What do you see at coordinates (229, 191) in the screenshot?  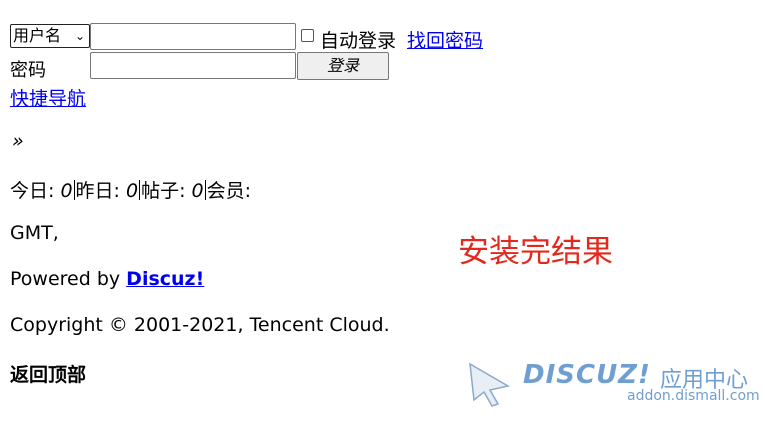 I see `members-label: 会员:` at bounding box center [229, 191].